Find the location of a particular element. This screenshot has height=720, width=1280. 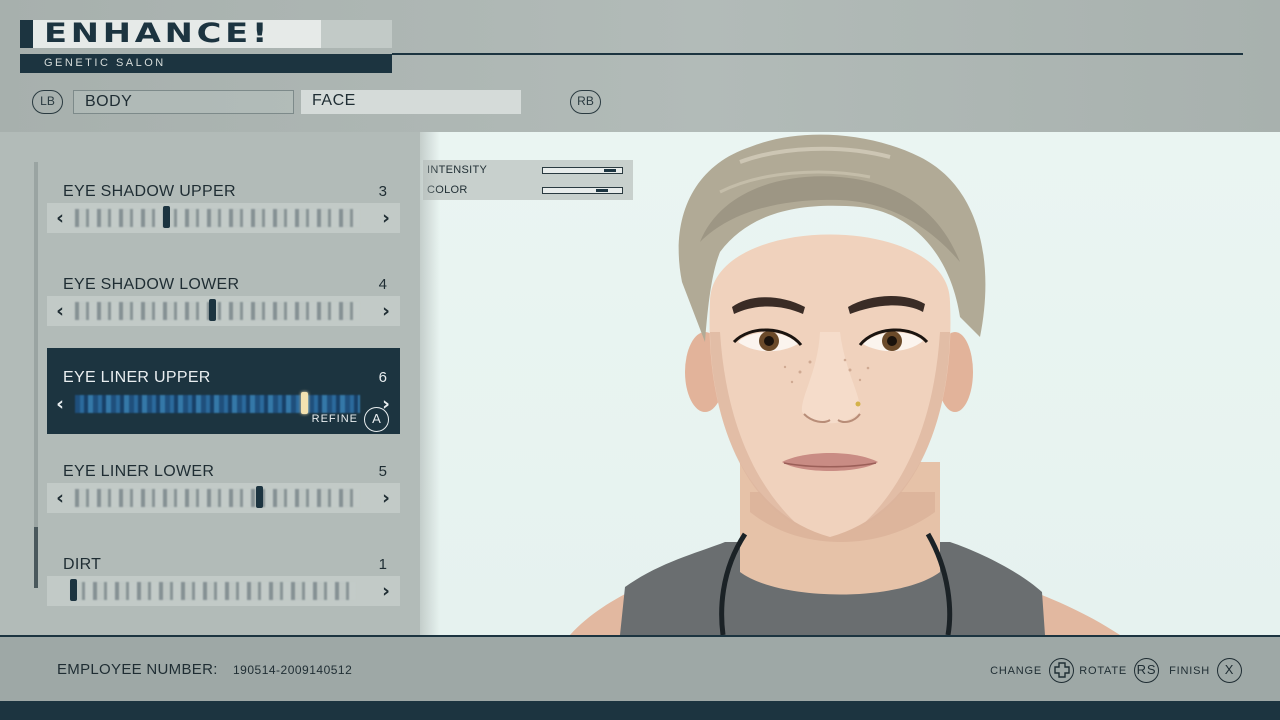

slider-dirt: DIRT 1 › is located at coordinates (223, 578).